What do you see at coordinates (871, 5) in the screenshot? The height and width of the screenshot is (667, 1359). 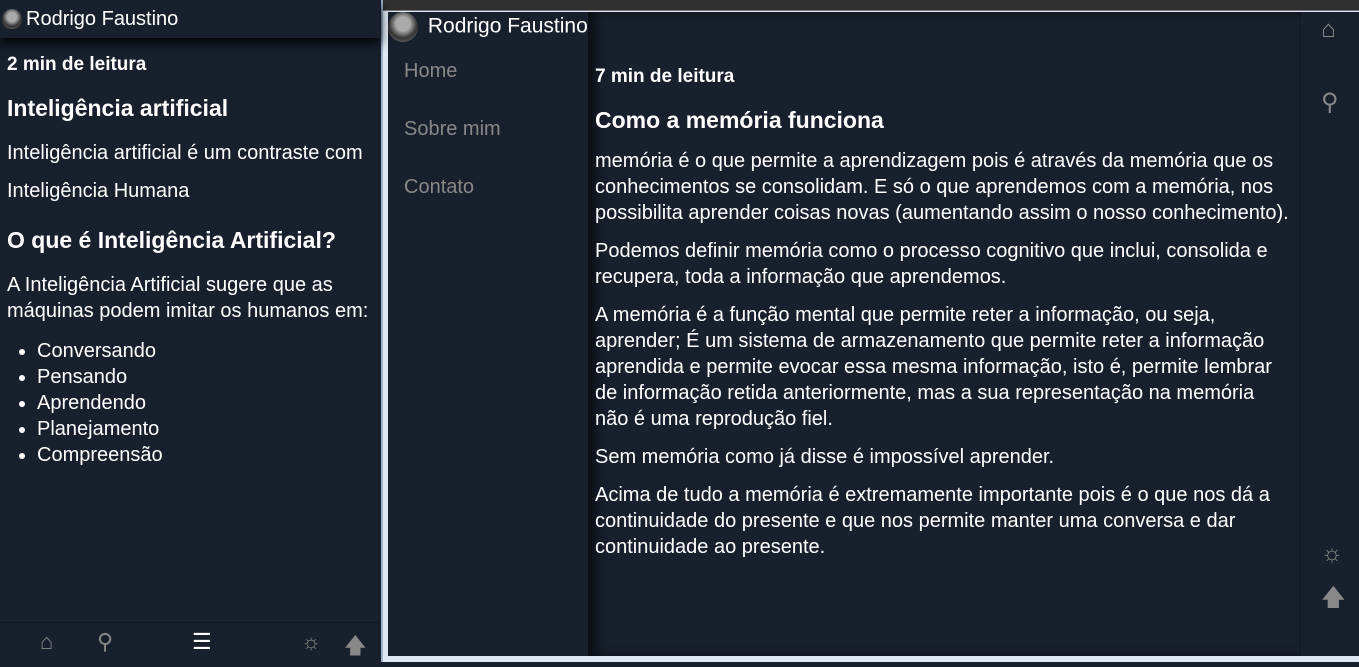 I see `title-bar` at bounding box center [871, 5].